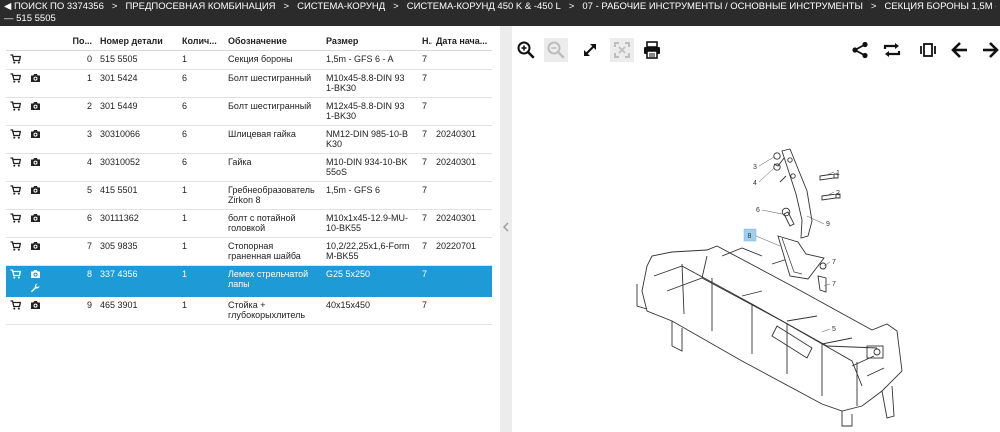  Describe the element at coordinates (801, 257) in the screenshot. I see `share-drawing` at that location.